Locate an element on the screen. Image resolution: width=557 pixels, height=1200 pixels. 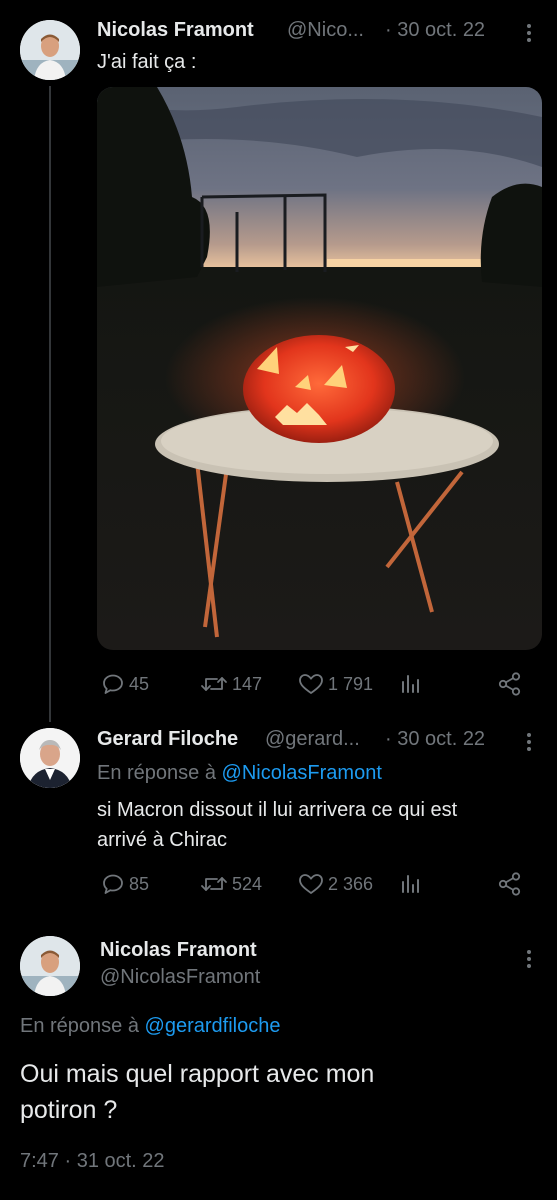
reply-button: 45 is located at coordinates (125, 684).